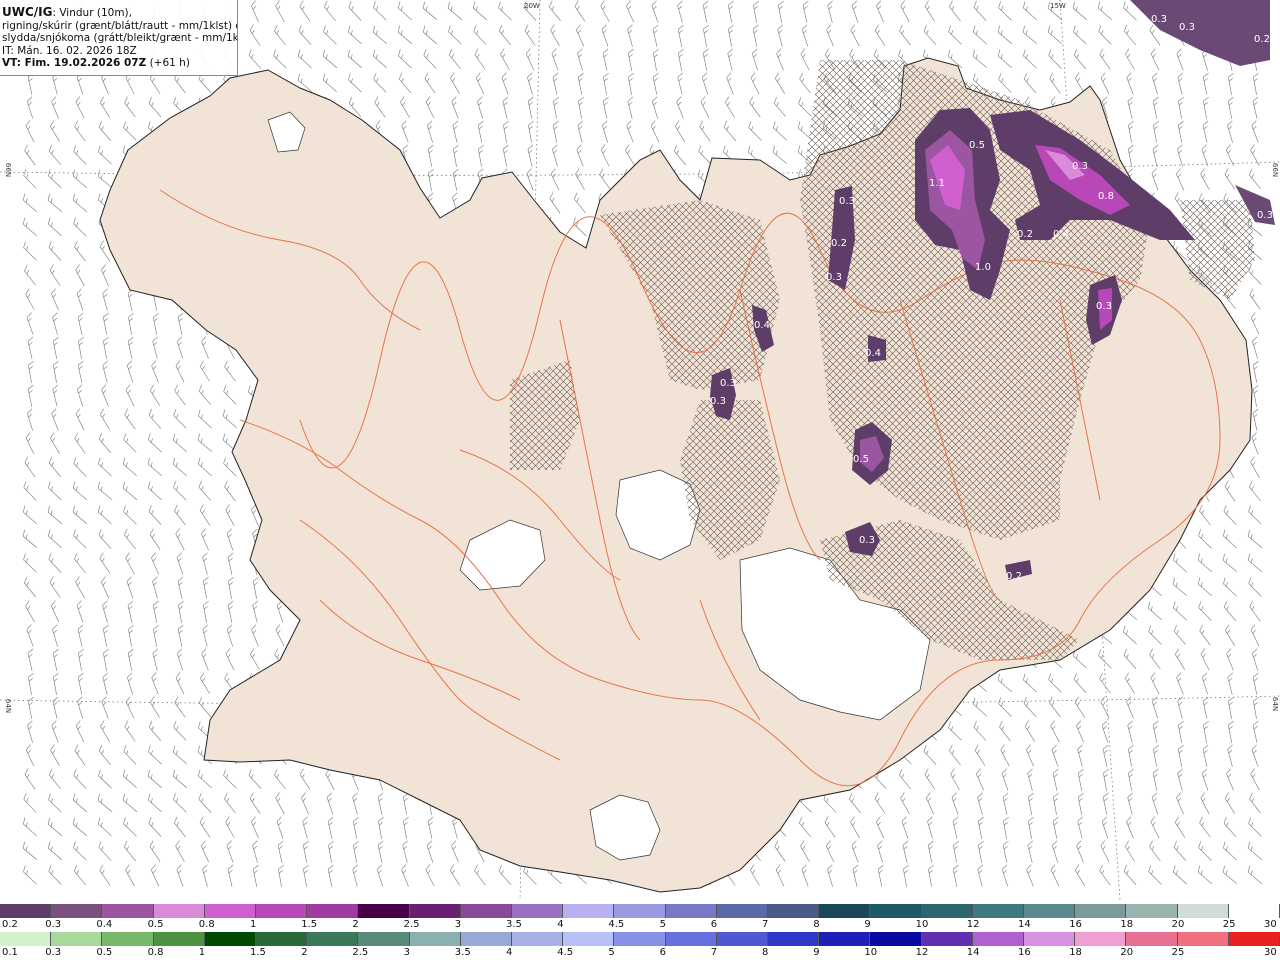 The image size is (1280, 960). I want to click on model-name: UWC/IG, so click(27, 12).